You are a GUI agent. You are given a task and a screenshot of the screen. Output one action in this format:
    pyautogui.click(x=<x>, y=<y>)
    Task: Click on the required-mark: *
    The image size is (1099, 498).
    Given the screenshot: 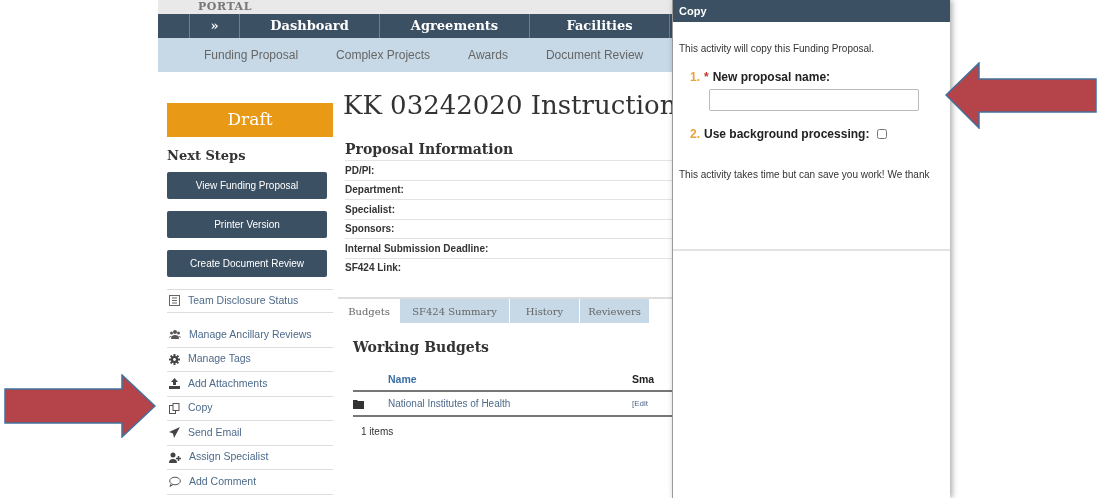 What is the action you would take?
    pyautogui.click(x=706, y=77)
    